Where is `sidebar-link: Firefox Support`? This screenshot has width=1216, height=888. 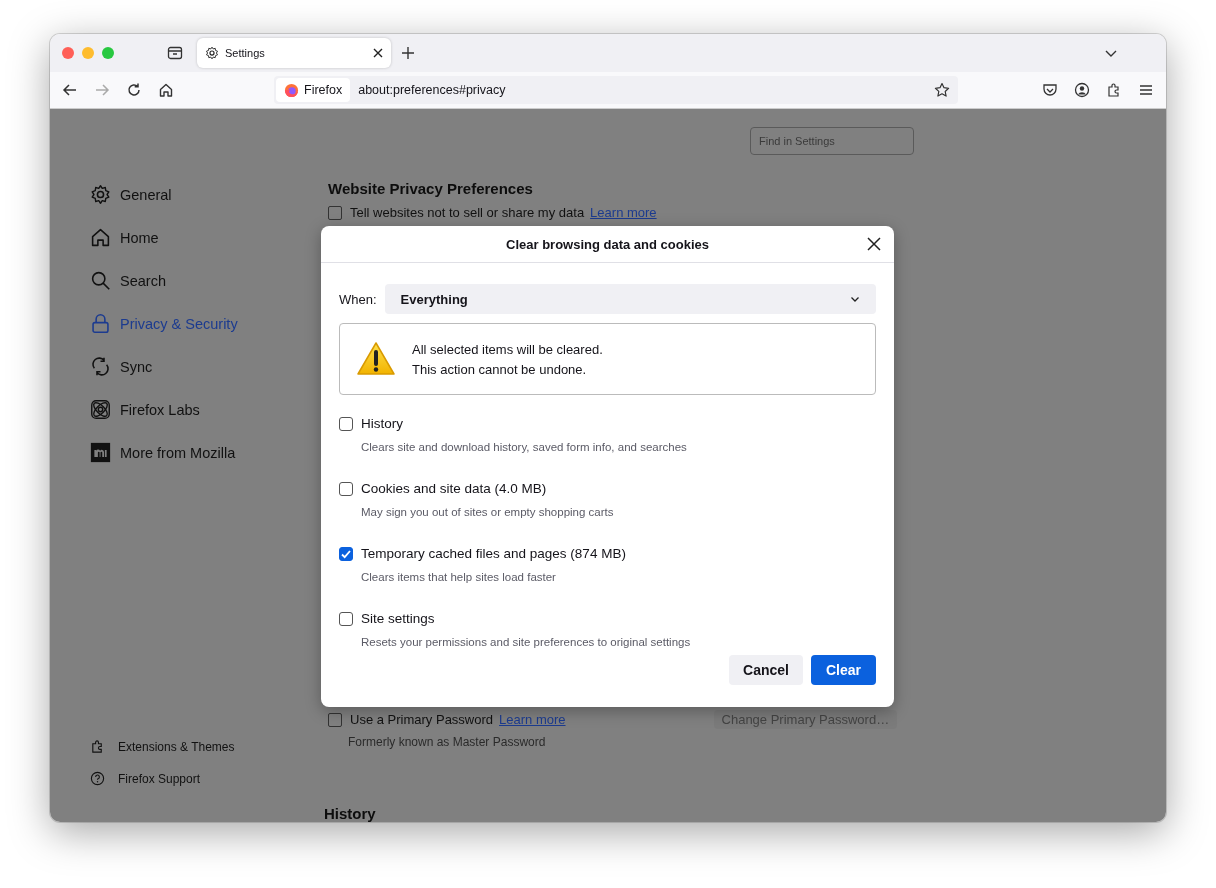
sidebar-link: Firefox Support is located at coordinates (209, 778).